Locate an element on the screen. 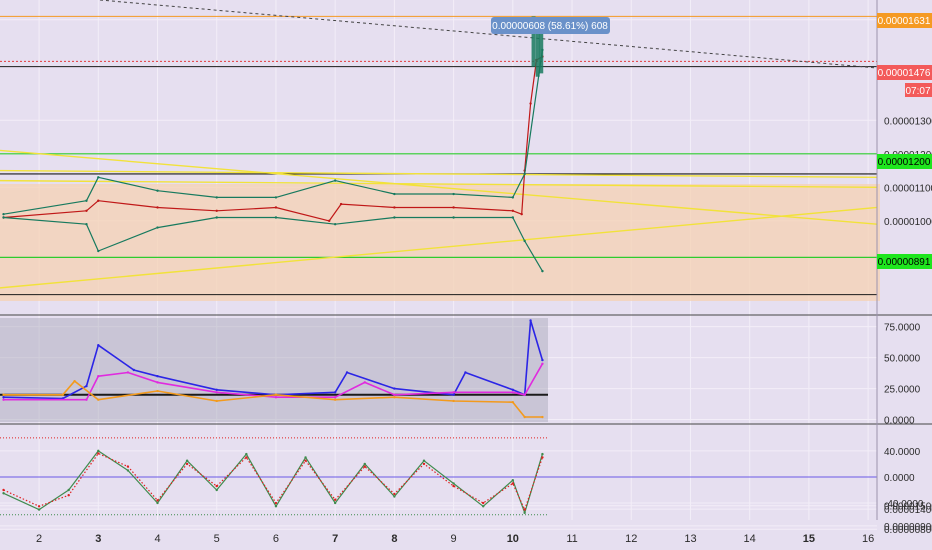 The height and width of the screenshot is (550, 932). price-label-support-upper-text: 0.00001200 is located at coordinates (904, 162).